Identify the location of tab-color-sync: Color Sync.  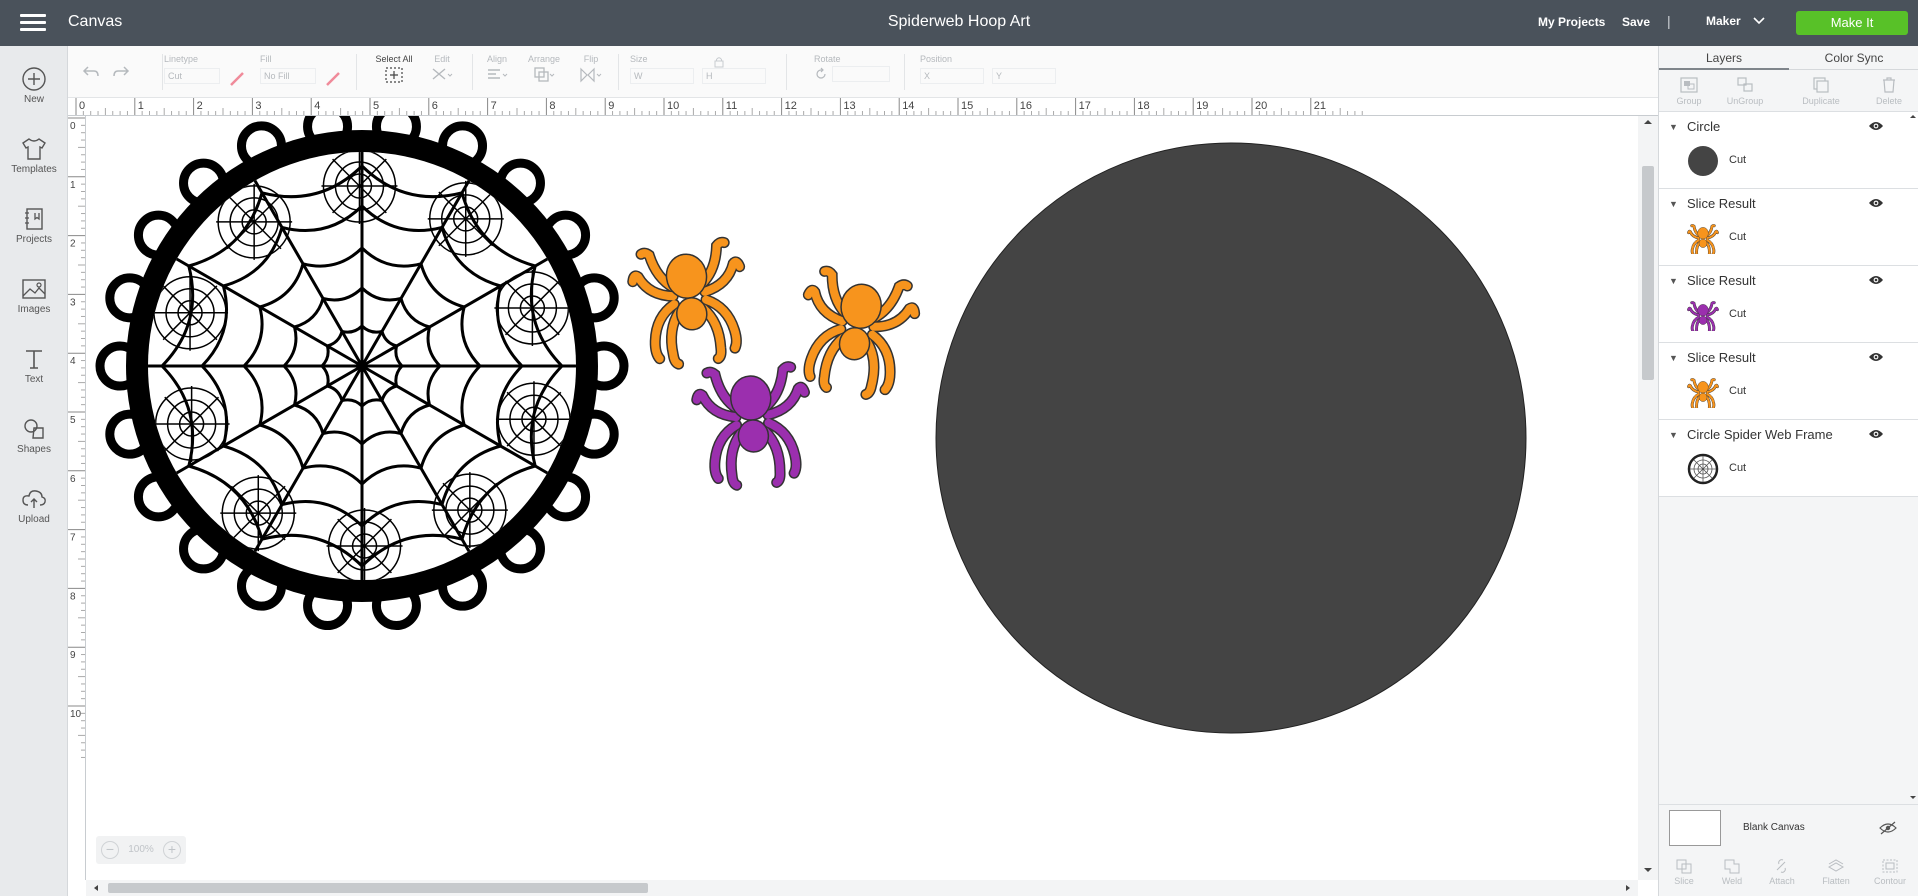
(1853, 58).